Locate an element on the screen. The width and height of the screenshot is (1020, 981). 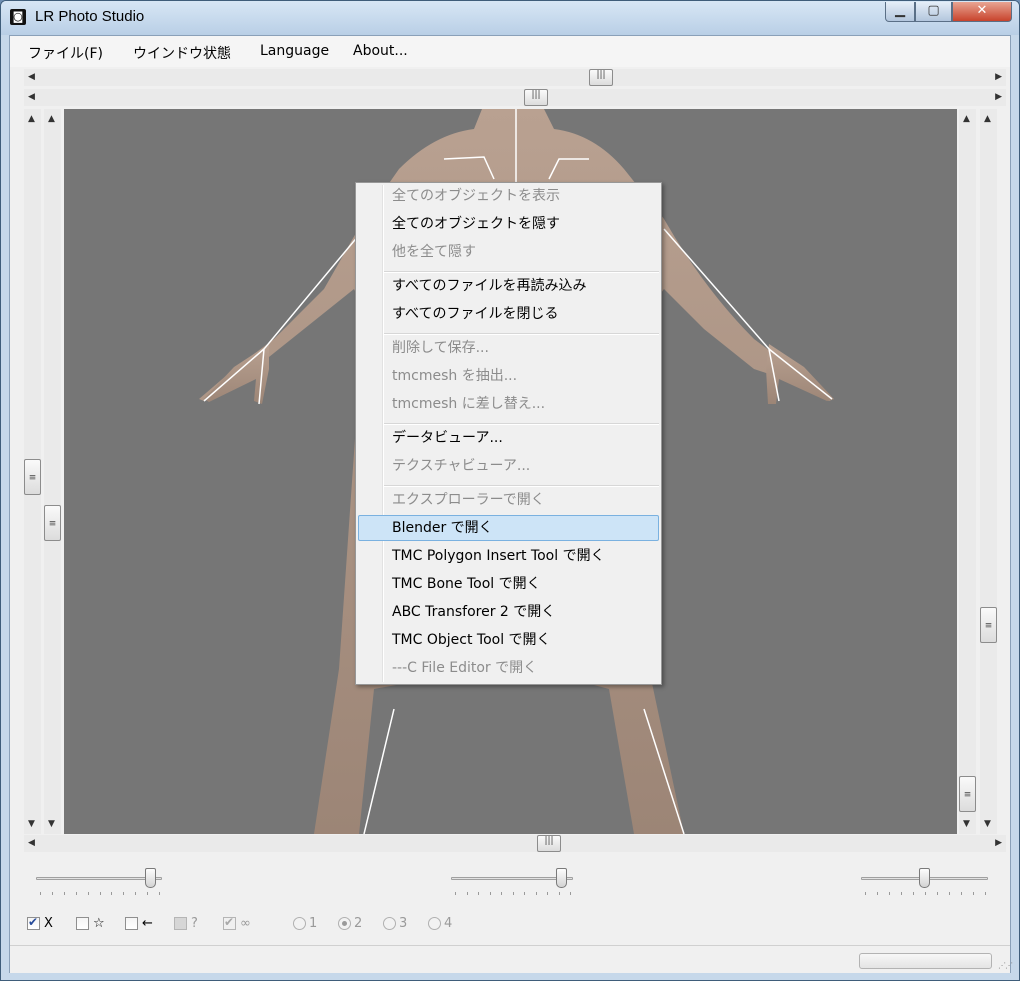
menu-item-hide-all-objects: 全てのオブジェクトを隠す is located at coordinates (508, 224).